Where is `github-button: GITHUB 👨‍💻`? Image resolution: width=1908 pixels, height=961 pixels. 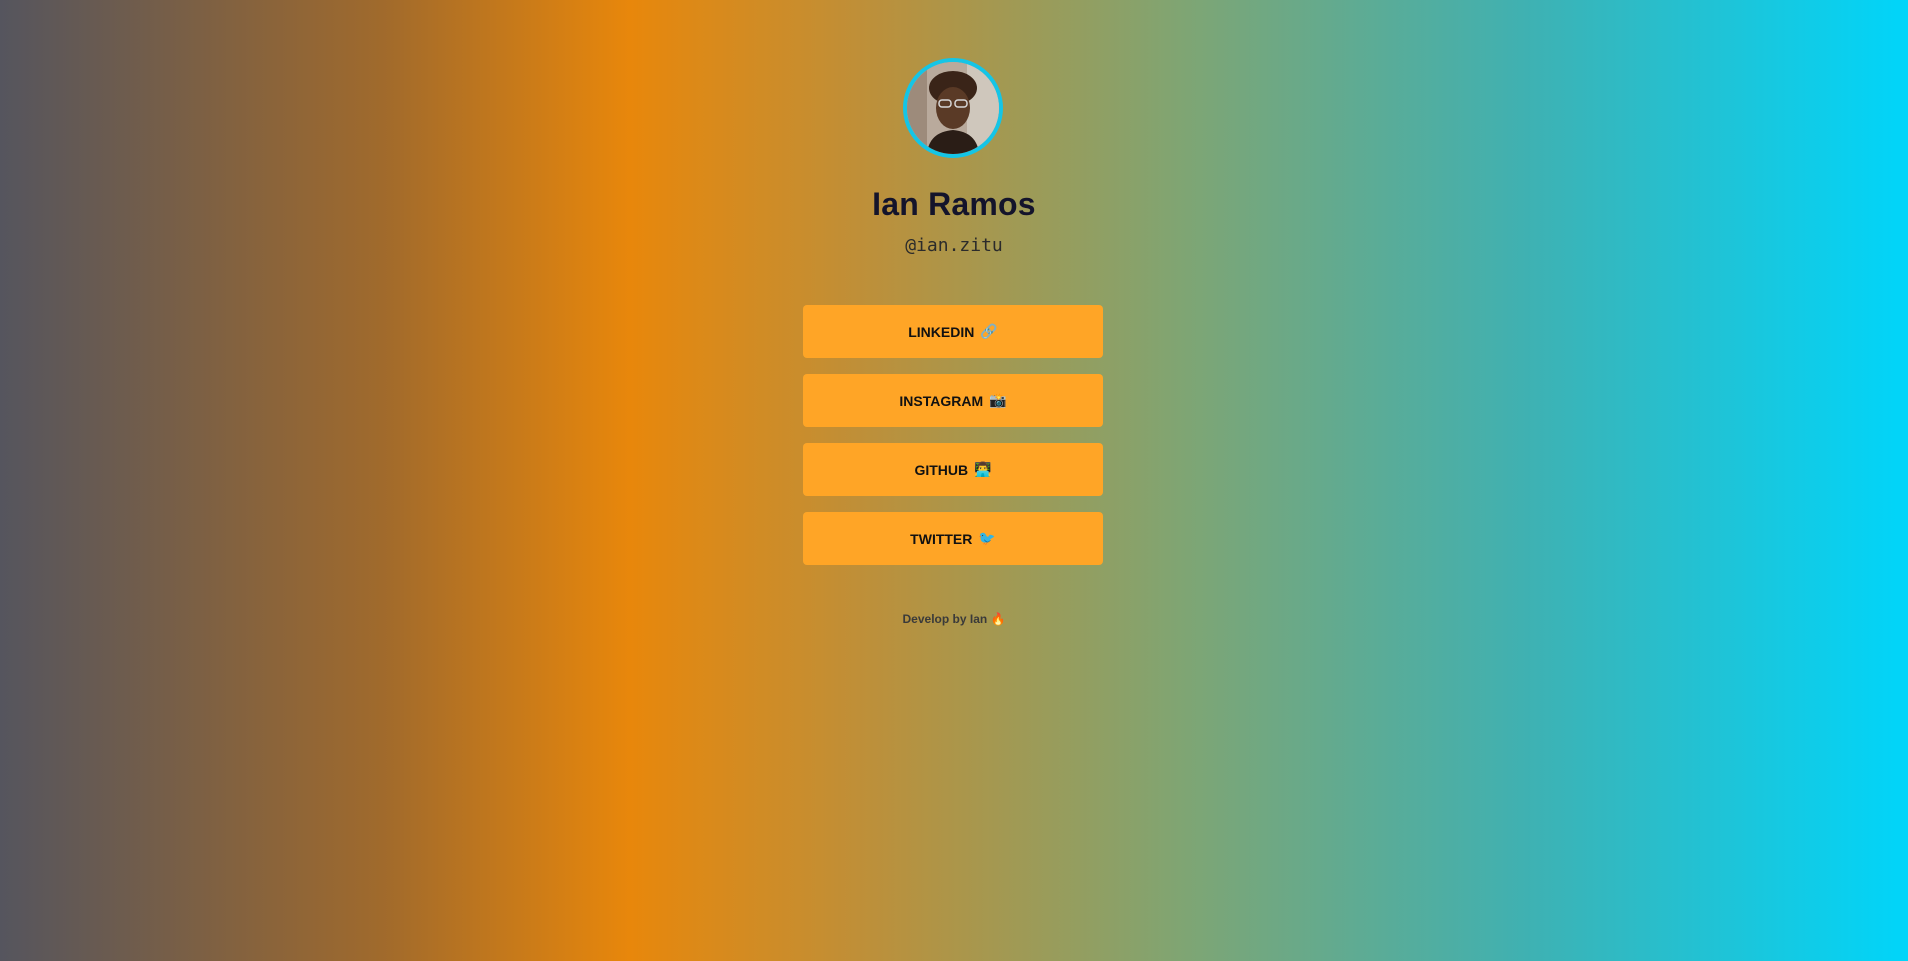 github-button: GITHUB 👨‍💻 is located at coordinates (953, 469).